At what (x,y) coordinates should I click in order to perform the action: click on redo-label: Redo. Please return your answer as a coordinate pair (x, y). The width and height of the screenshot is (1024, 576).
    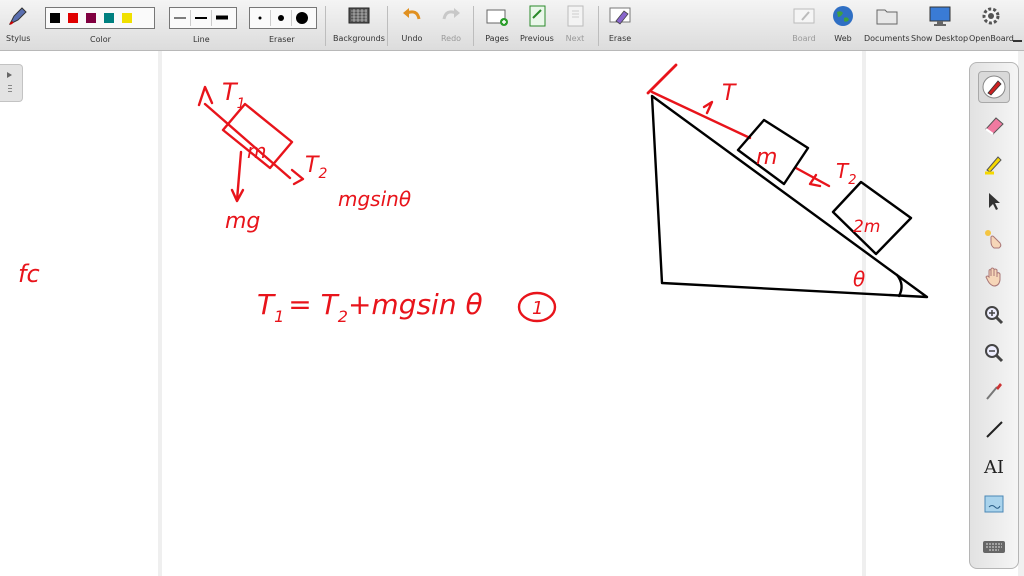
    Looking at the image, I should click on (451, 38).